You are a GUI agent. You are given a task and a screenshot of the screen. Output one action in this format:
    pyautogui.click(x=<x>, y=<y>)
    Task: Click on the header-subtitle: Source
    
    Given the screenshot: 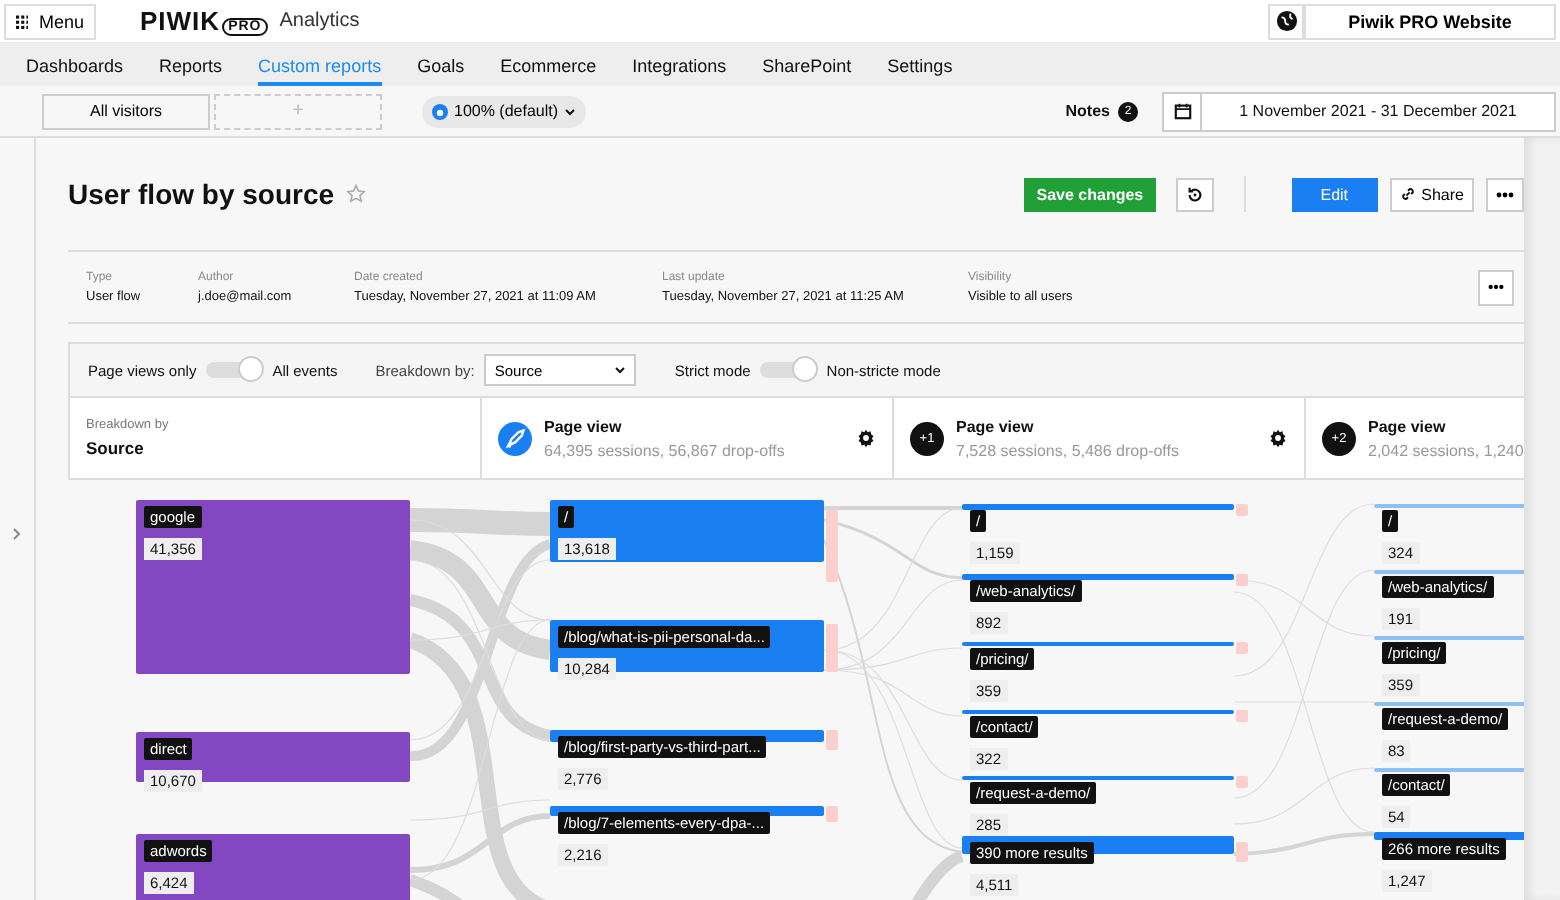 What is the action you would take?
    pyautogui.click(x=116, y=448)
    